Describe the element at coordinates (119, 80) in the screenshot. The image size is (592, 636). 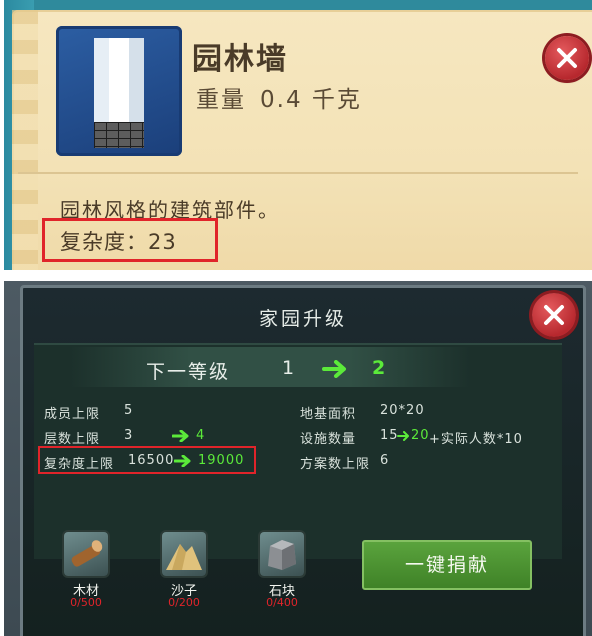
I see `wall-panel-image` at that location.